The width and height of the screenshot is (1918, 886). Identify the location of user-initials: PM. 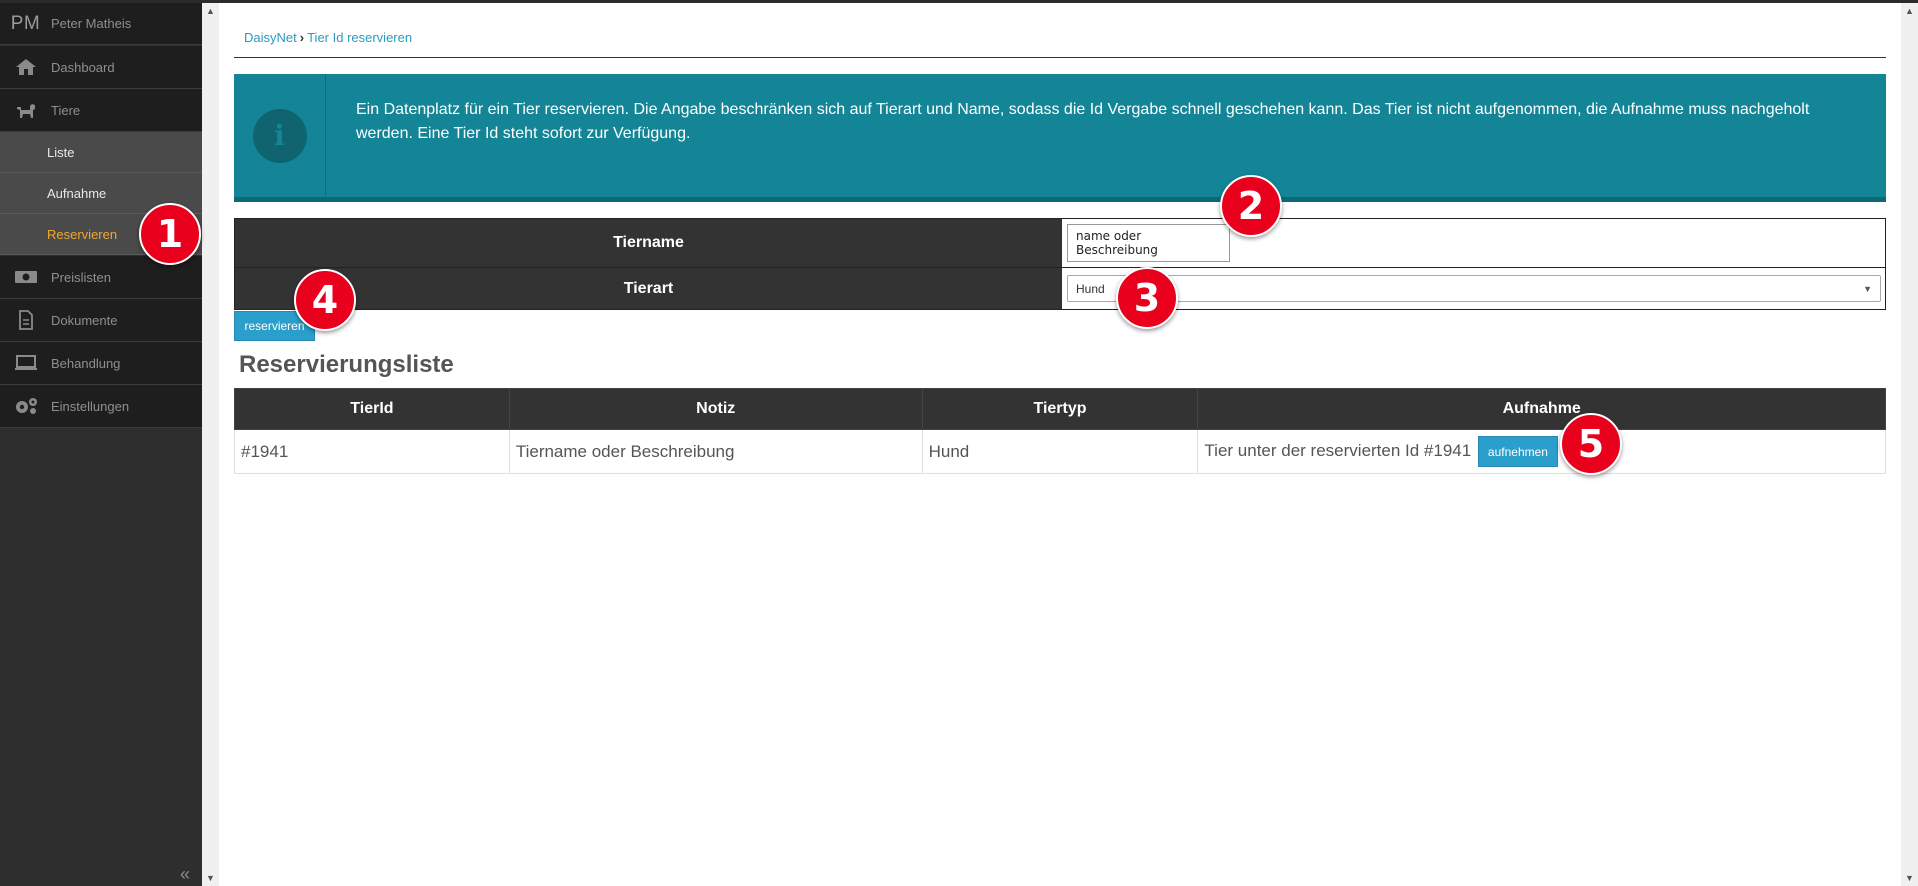
(25, 23).